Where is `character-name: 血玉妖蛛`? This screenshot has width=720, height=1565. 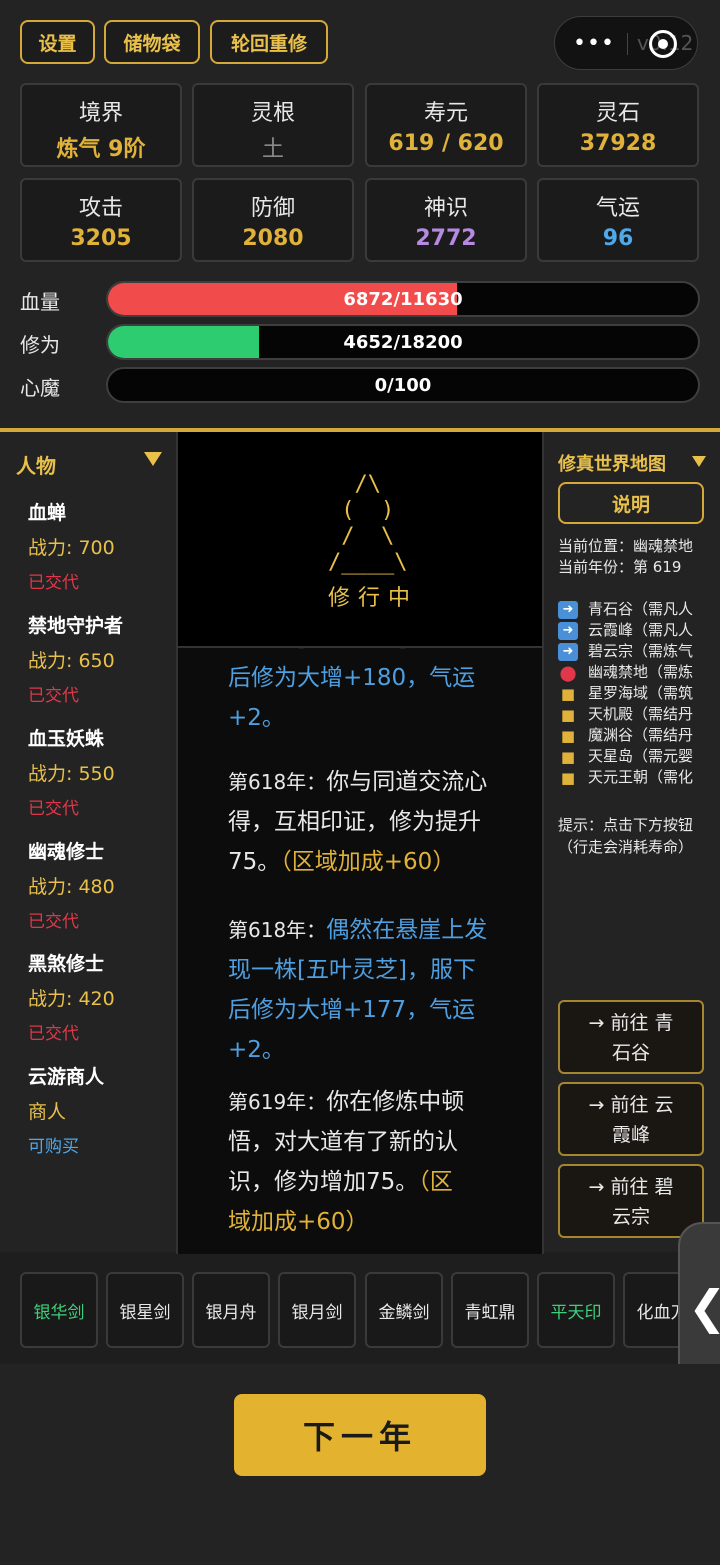 character-name: 血玉妖蛛 is located at coordinates (66, 739).